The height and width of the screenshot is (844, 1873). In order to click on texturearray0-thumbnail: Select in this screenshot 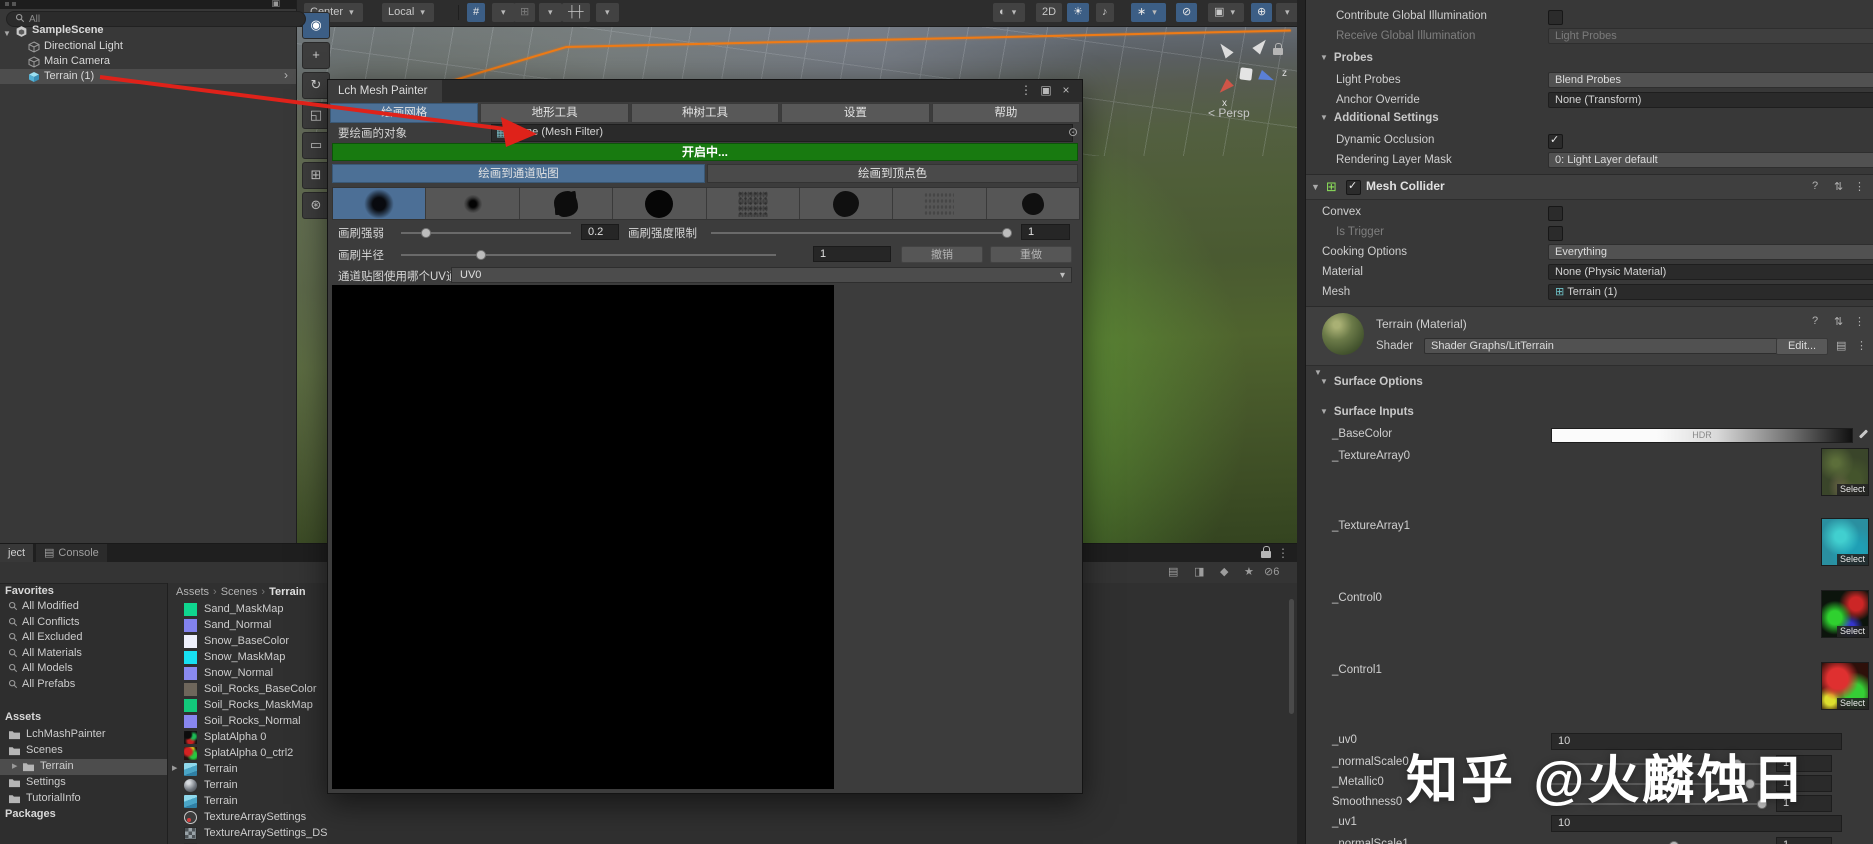, I will do `click(1845, 472)`.